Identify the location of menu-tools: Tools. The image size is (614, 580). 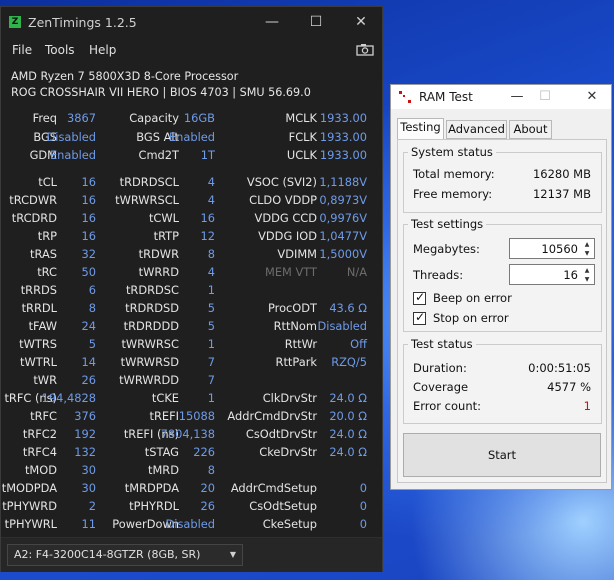
(60, 50).